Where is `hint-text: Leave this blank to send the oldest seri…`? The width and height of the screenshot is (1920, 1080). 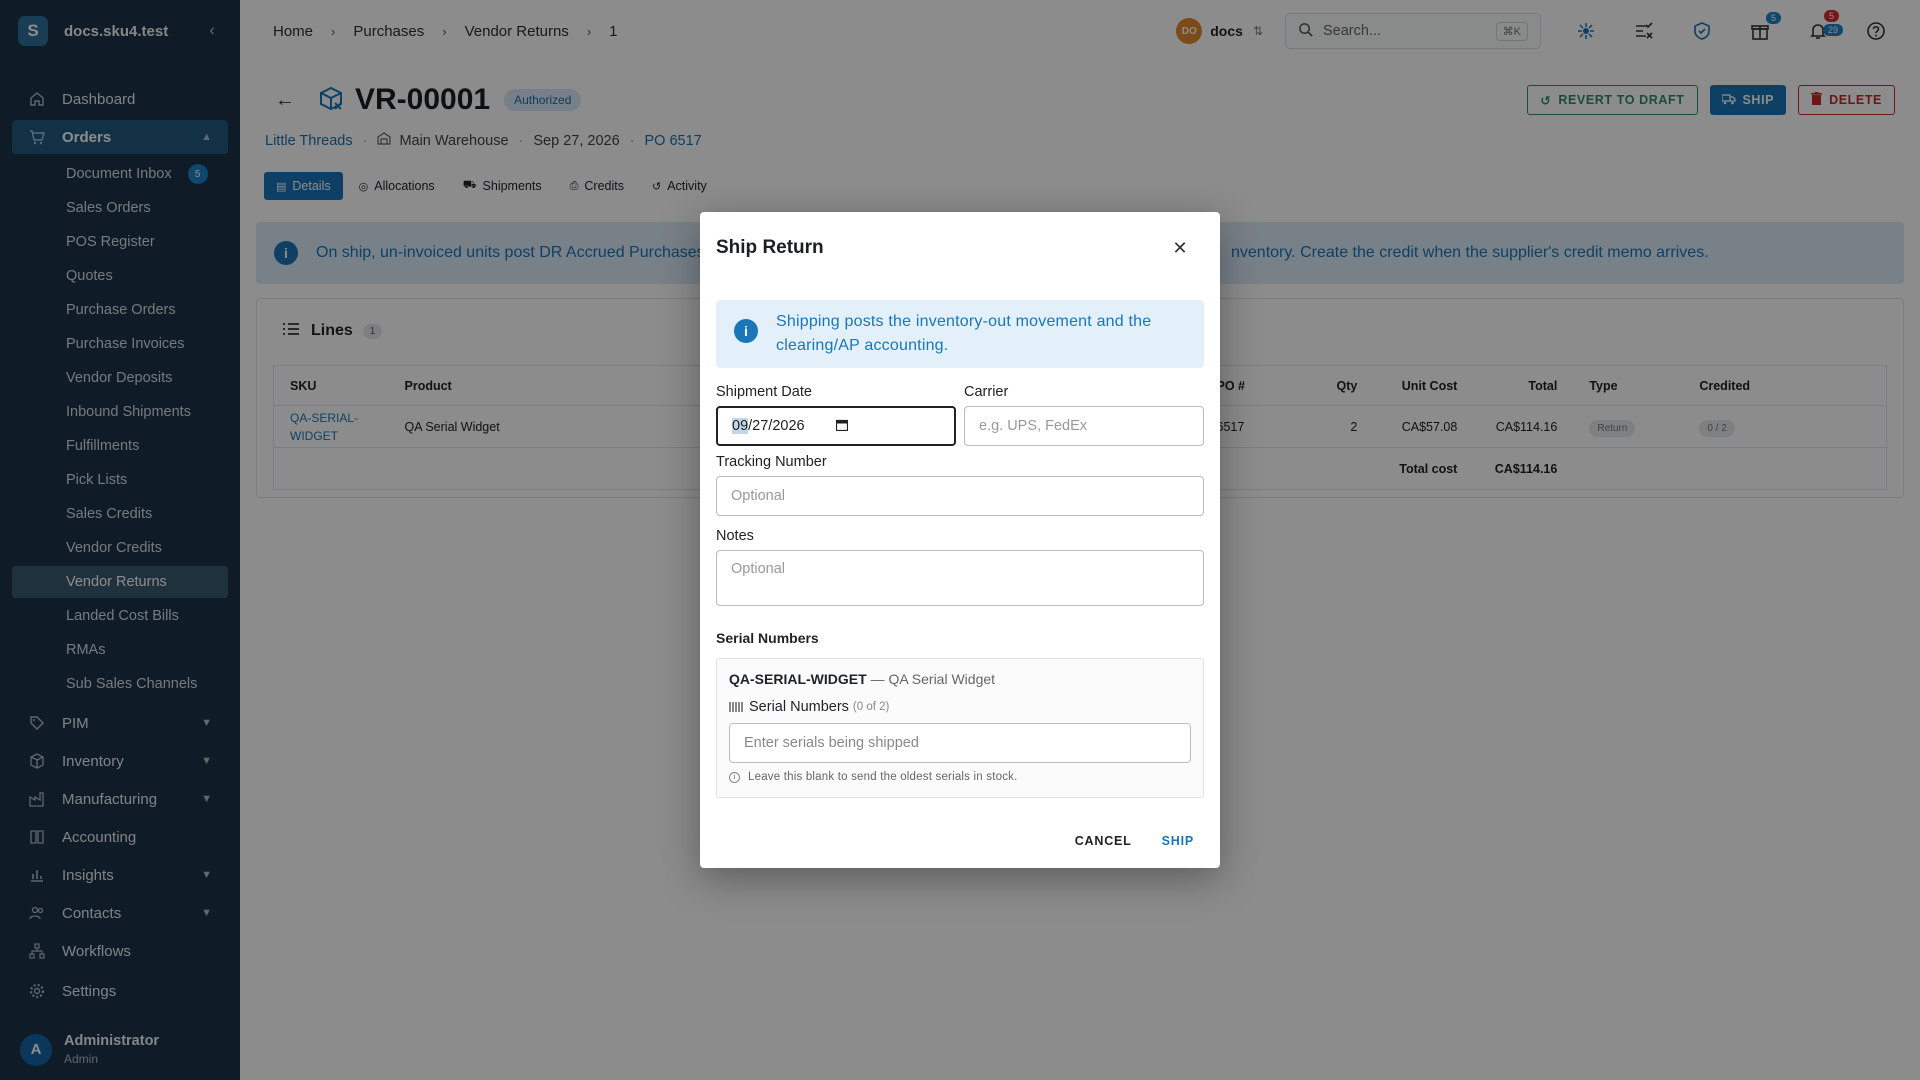
hint-text: Leave this blank to send the oldest seri… is located at coordinates (883, 777).